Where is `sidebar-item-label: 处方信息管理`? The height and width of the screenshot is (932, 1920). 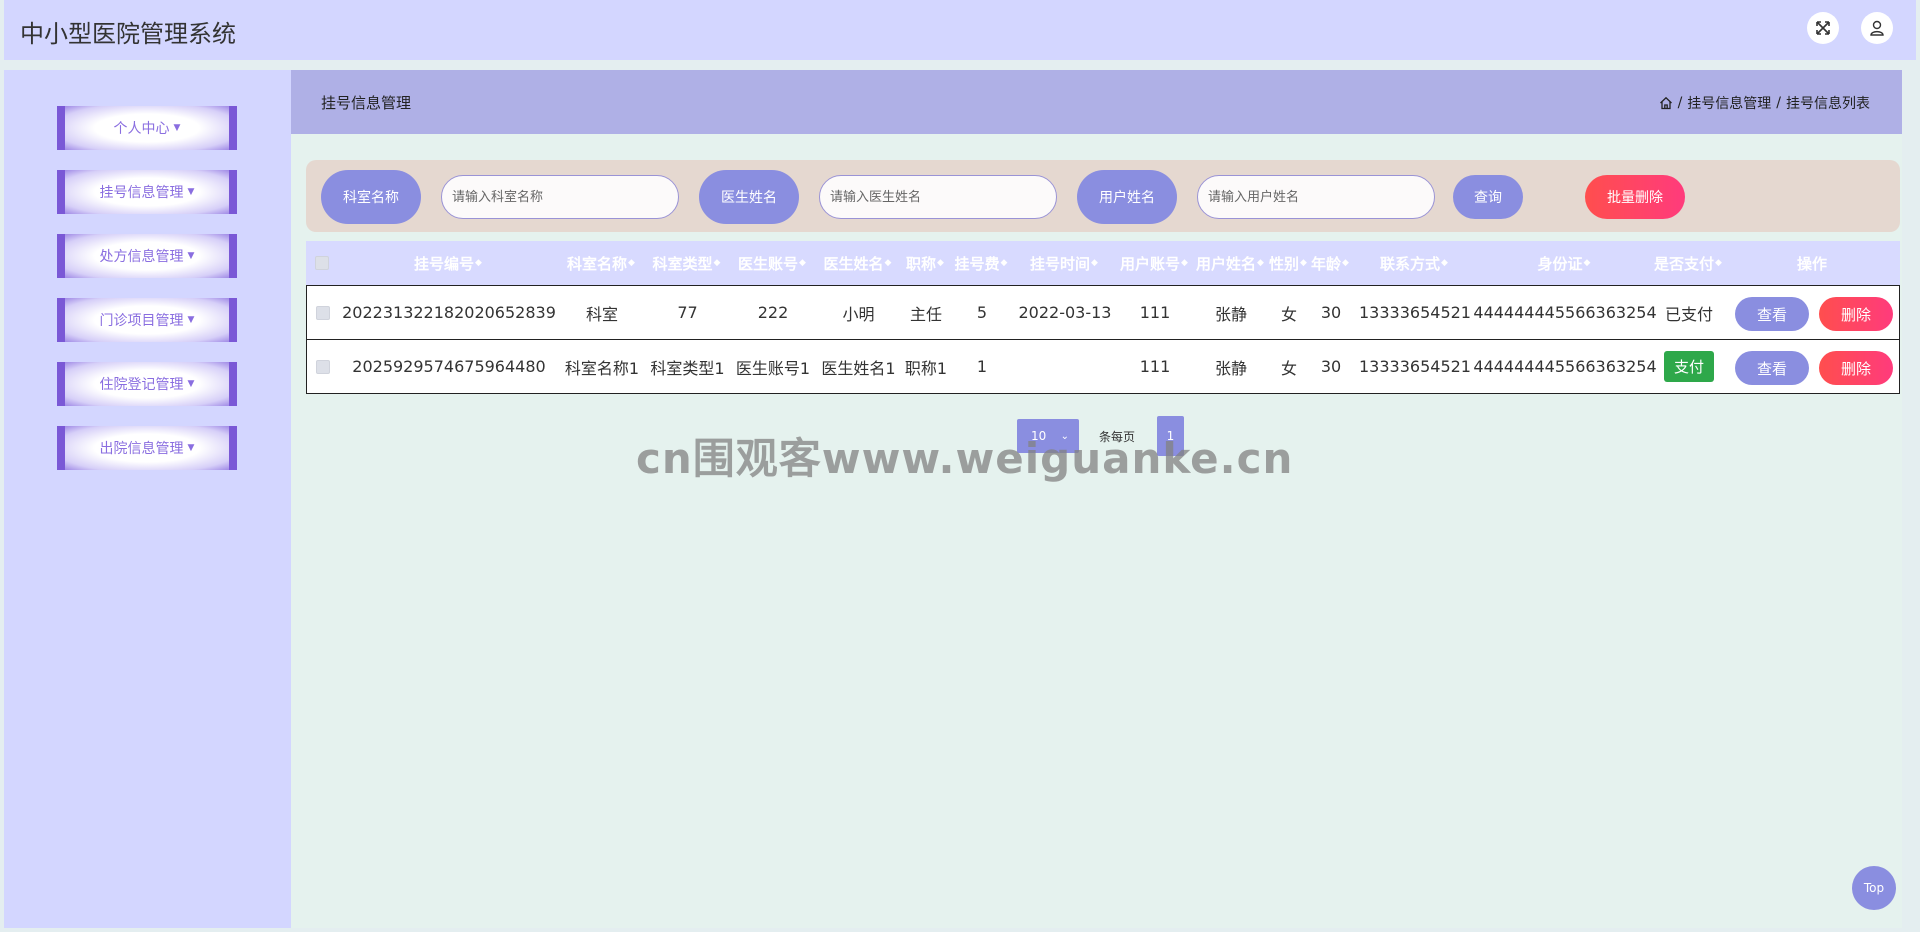 sidebar-item-label: 处方信息管理 is located at coordinates (141, 257).